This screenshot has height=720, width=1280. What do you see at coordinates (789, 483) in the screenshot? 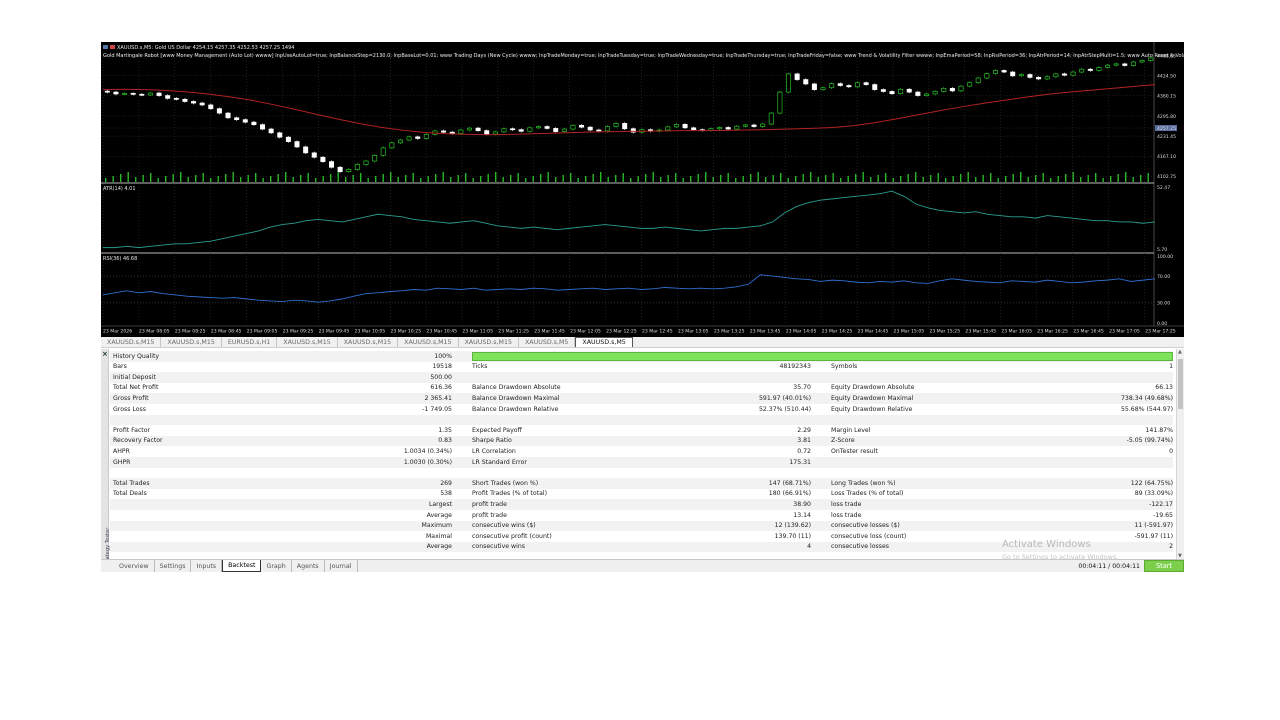
I see `report-value: 147 (68.71%)` at bounding box center [789, 483].